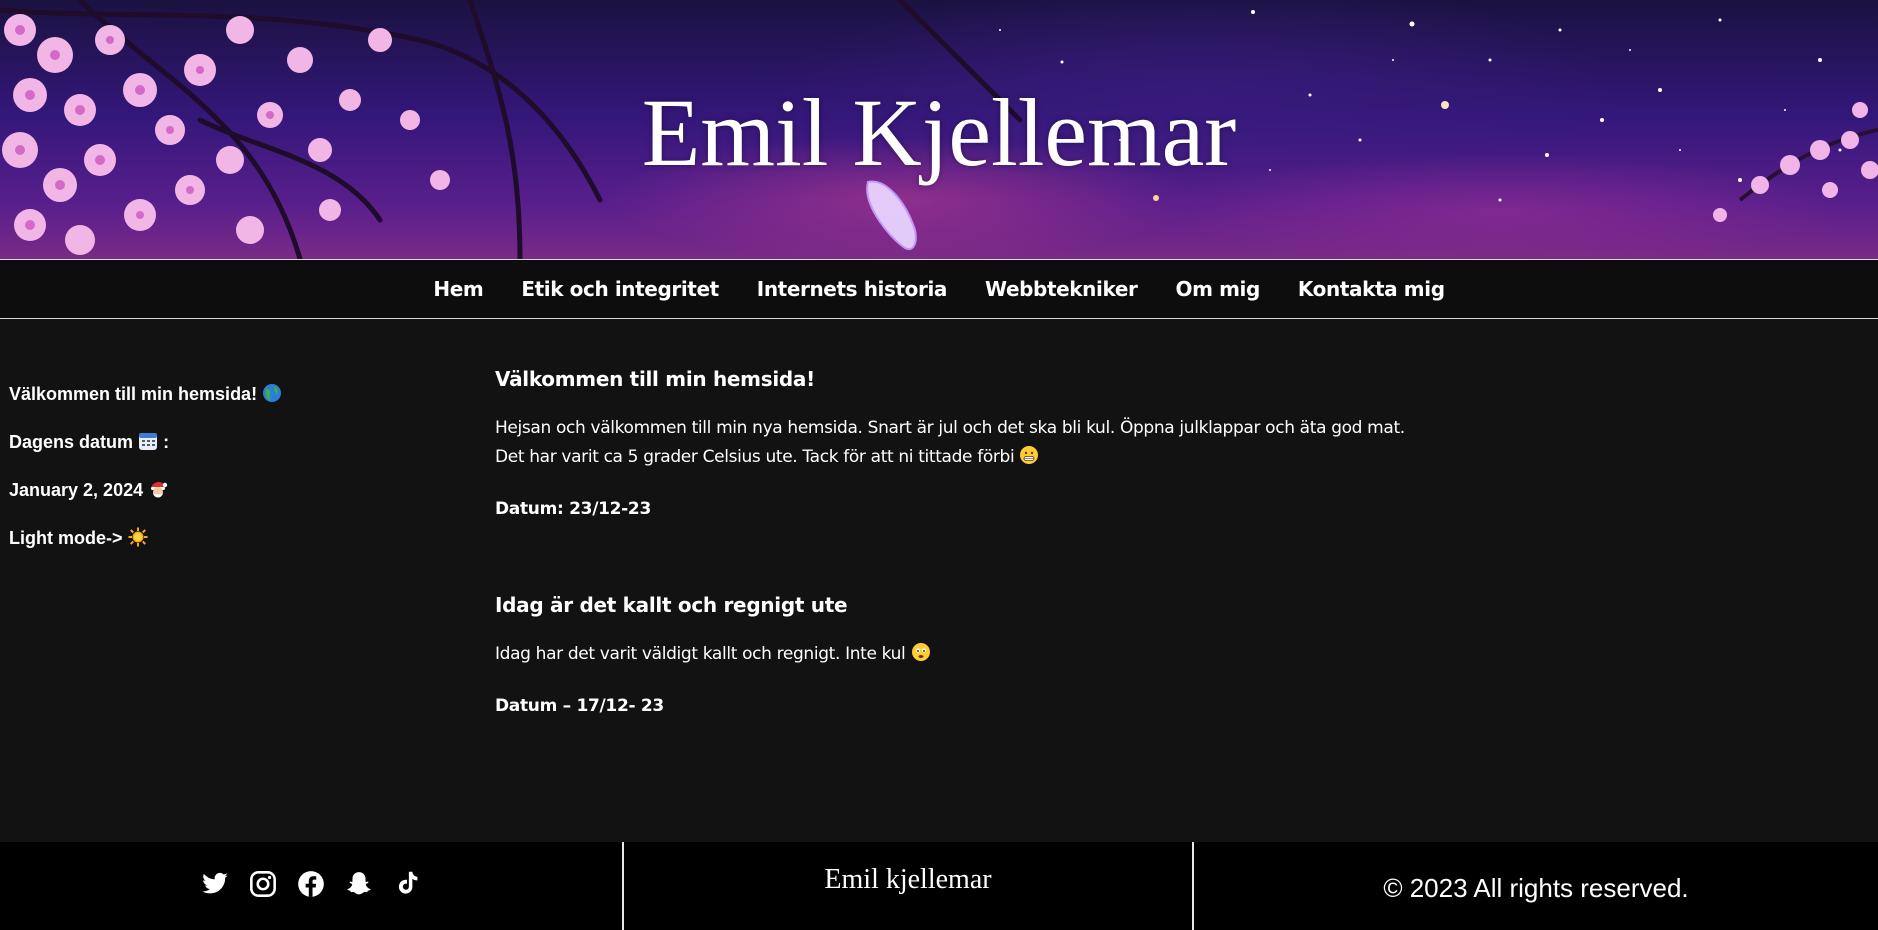 The width and height of the screenshot is (1878, 930). Describe the element at coordinates (133, 394) in the screenshot. I see `sidebar-welcome-text: Välkommen till min hemsida!` at that location.